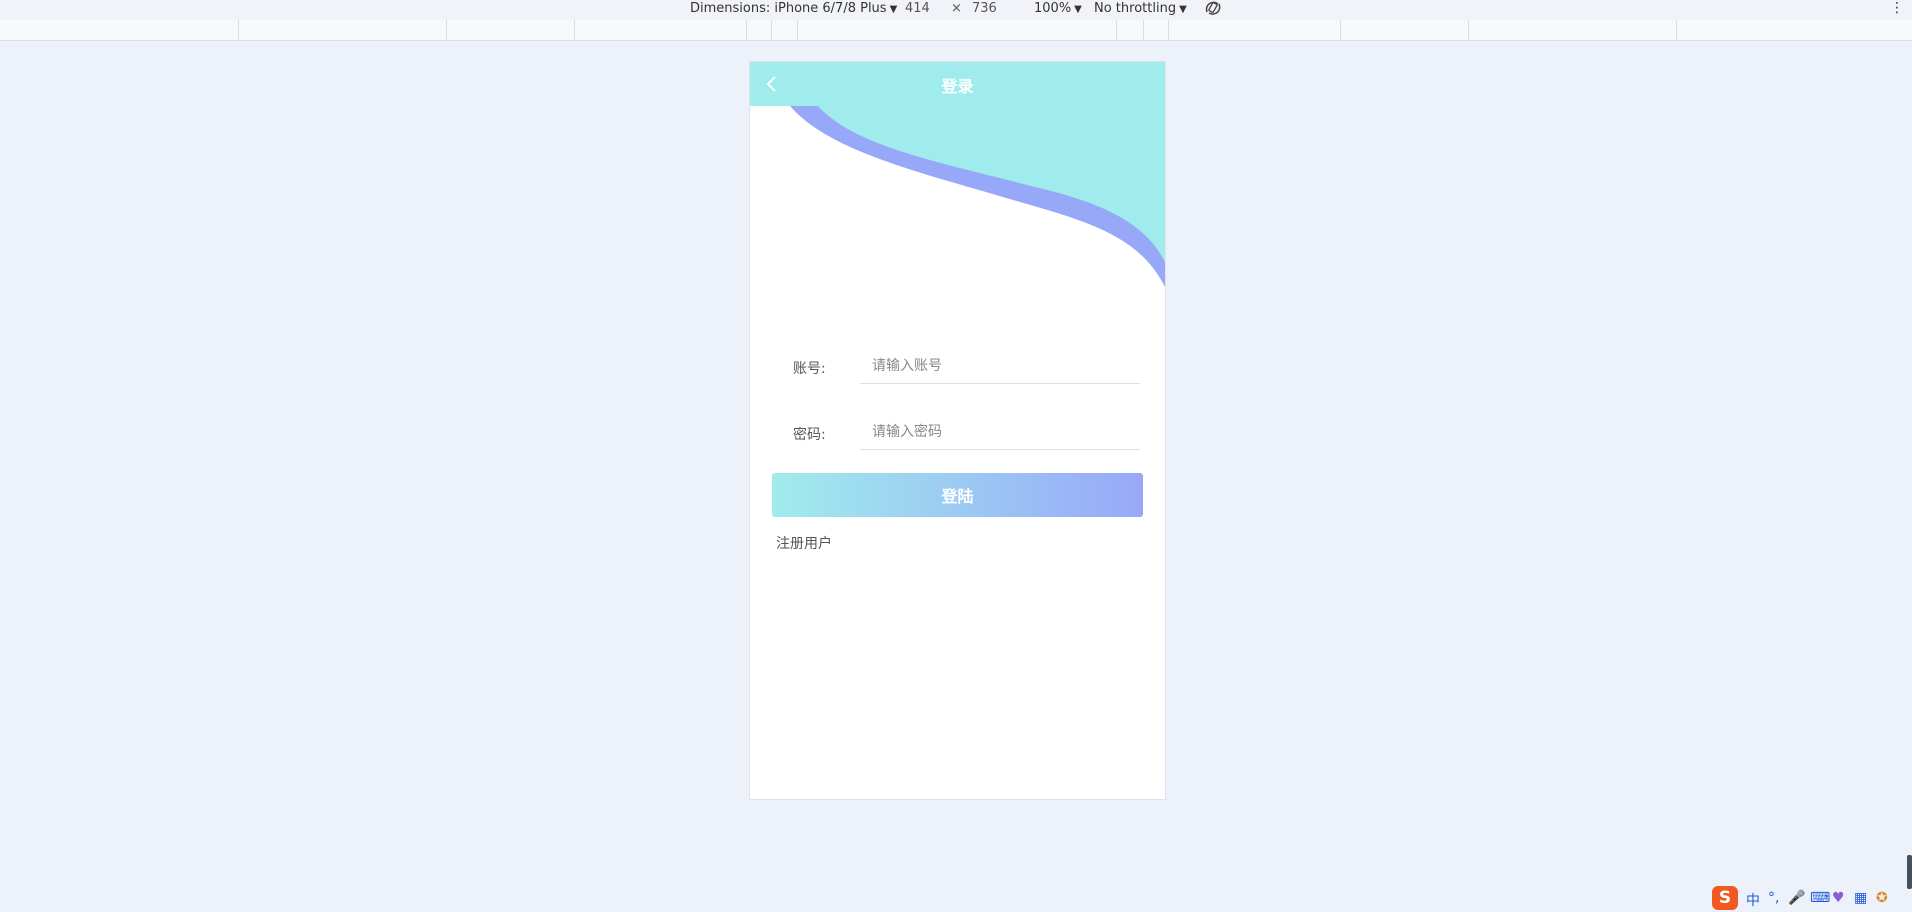 The width and height of the screenshot is (1912, 912). Describe the element at coordinates (1725, 898) in the screenshot. I see `sogou-logo-icon: S` at that location.